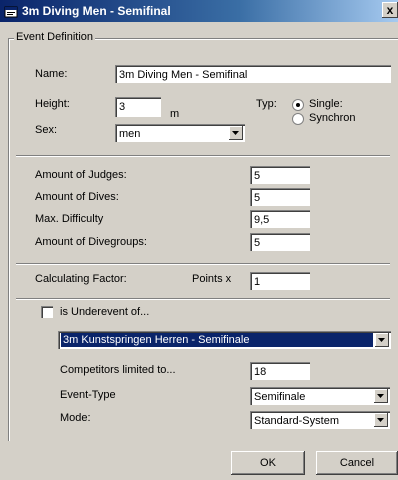 This screenshot has width=398, height=480. What do you see at coordinates (75, 418) in the screenshot?
I see `mode-label: Mode:` at bounding box center [75, 418].